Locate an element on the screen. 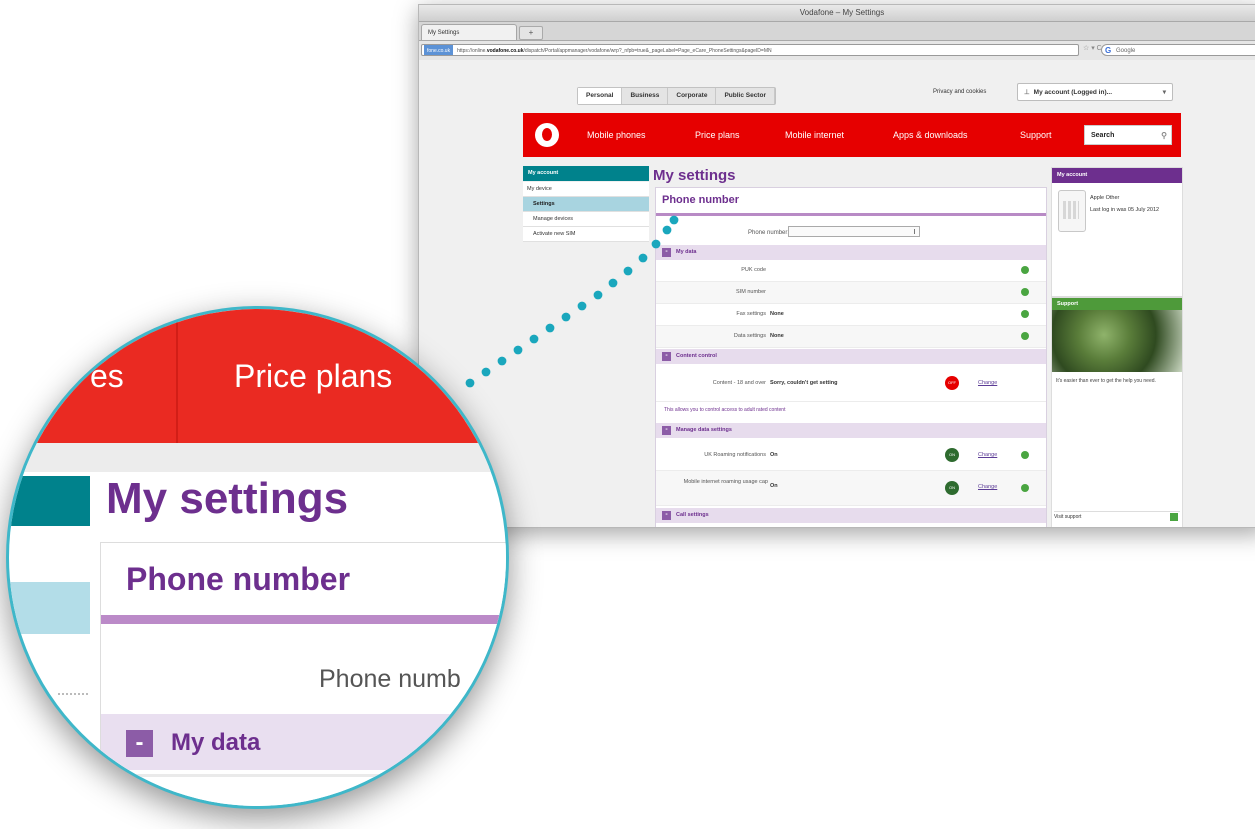 This screenshot has width=1255, height=829. magnified-sidebar-heading is located at coordinates (49, 501).